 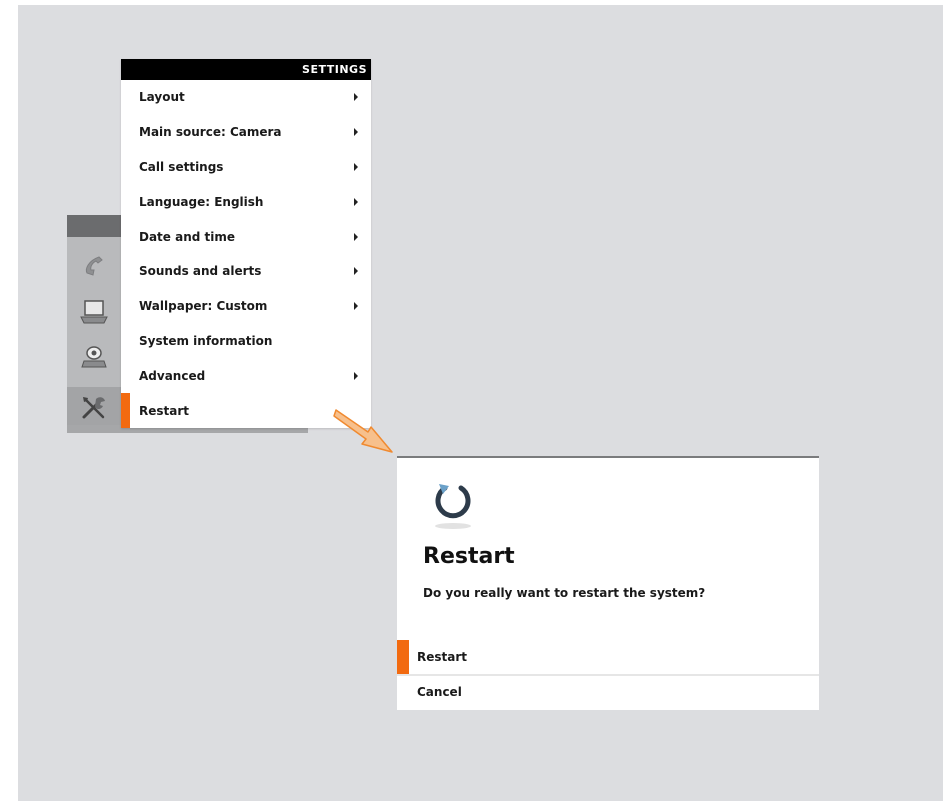 I want to click on dialog-title: Restart, so click(x=469, y=556).